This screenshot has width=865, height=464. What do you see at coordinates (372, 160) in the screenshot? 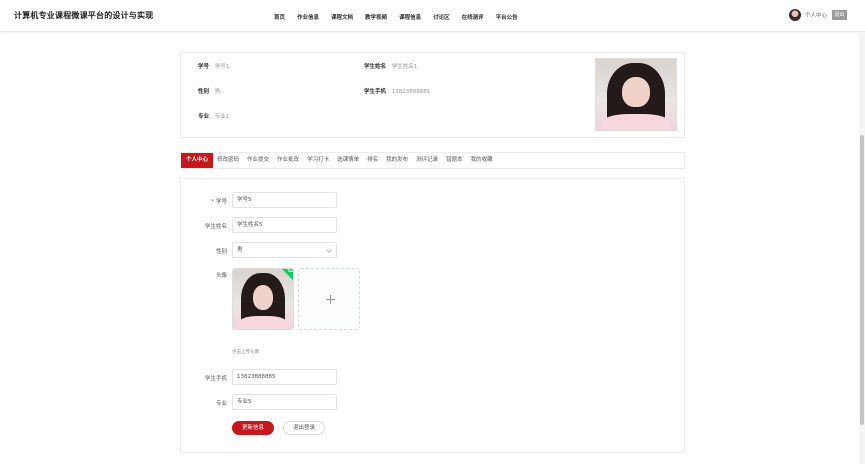
I see `tab-ranking: 排名` at bounding box center [372, 160].